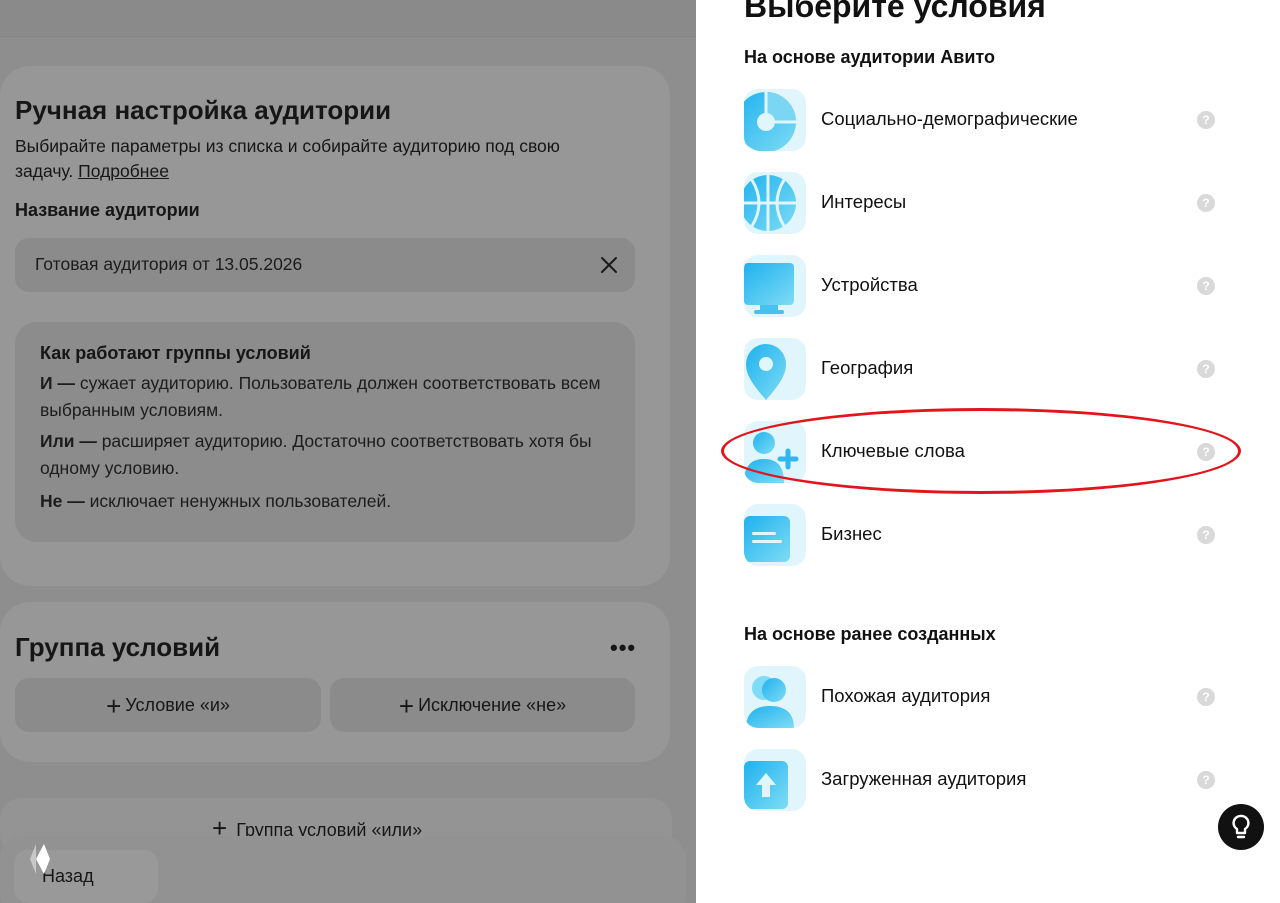 This screenshot has width=1280, height=903. Describe the element at coordinates (775, 203) in the screenshot. I see `basketball-icon` at that location.